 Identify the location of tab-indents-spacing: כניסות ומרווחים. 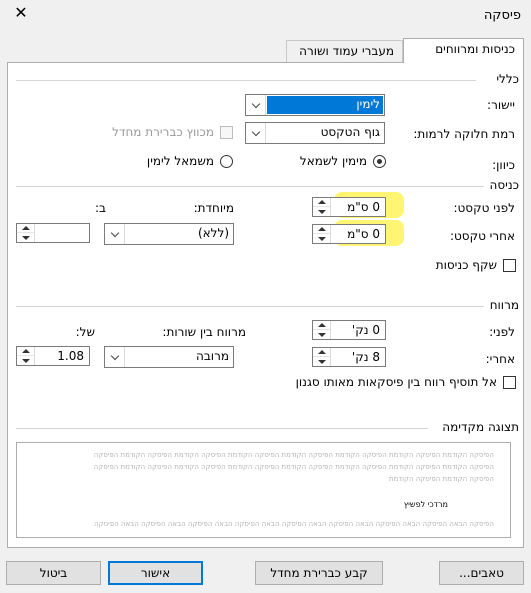
(463, 50).